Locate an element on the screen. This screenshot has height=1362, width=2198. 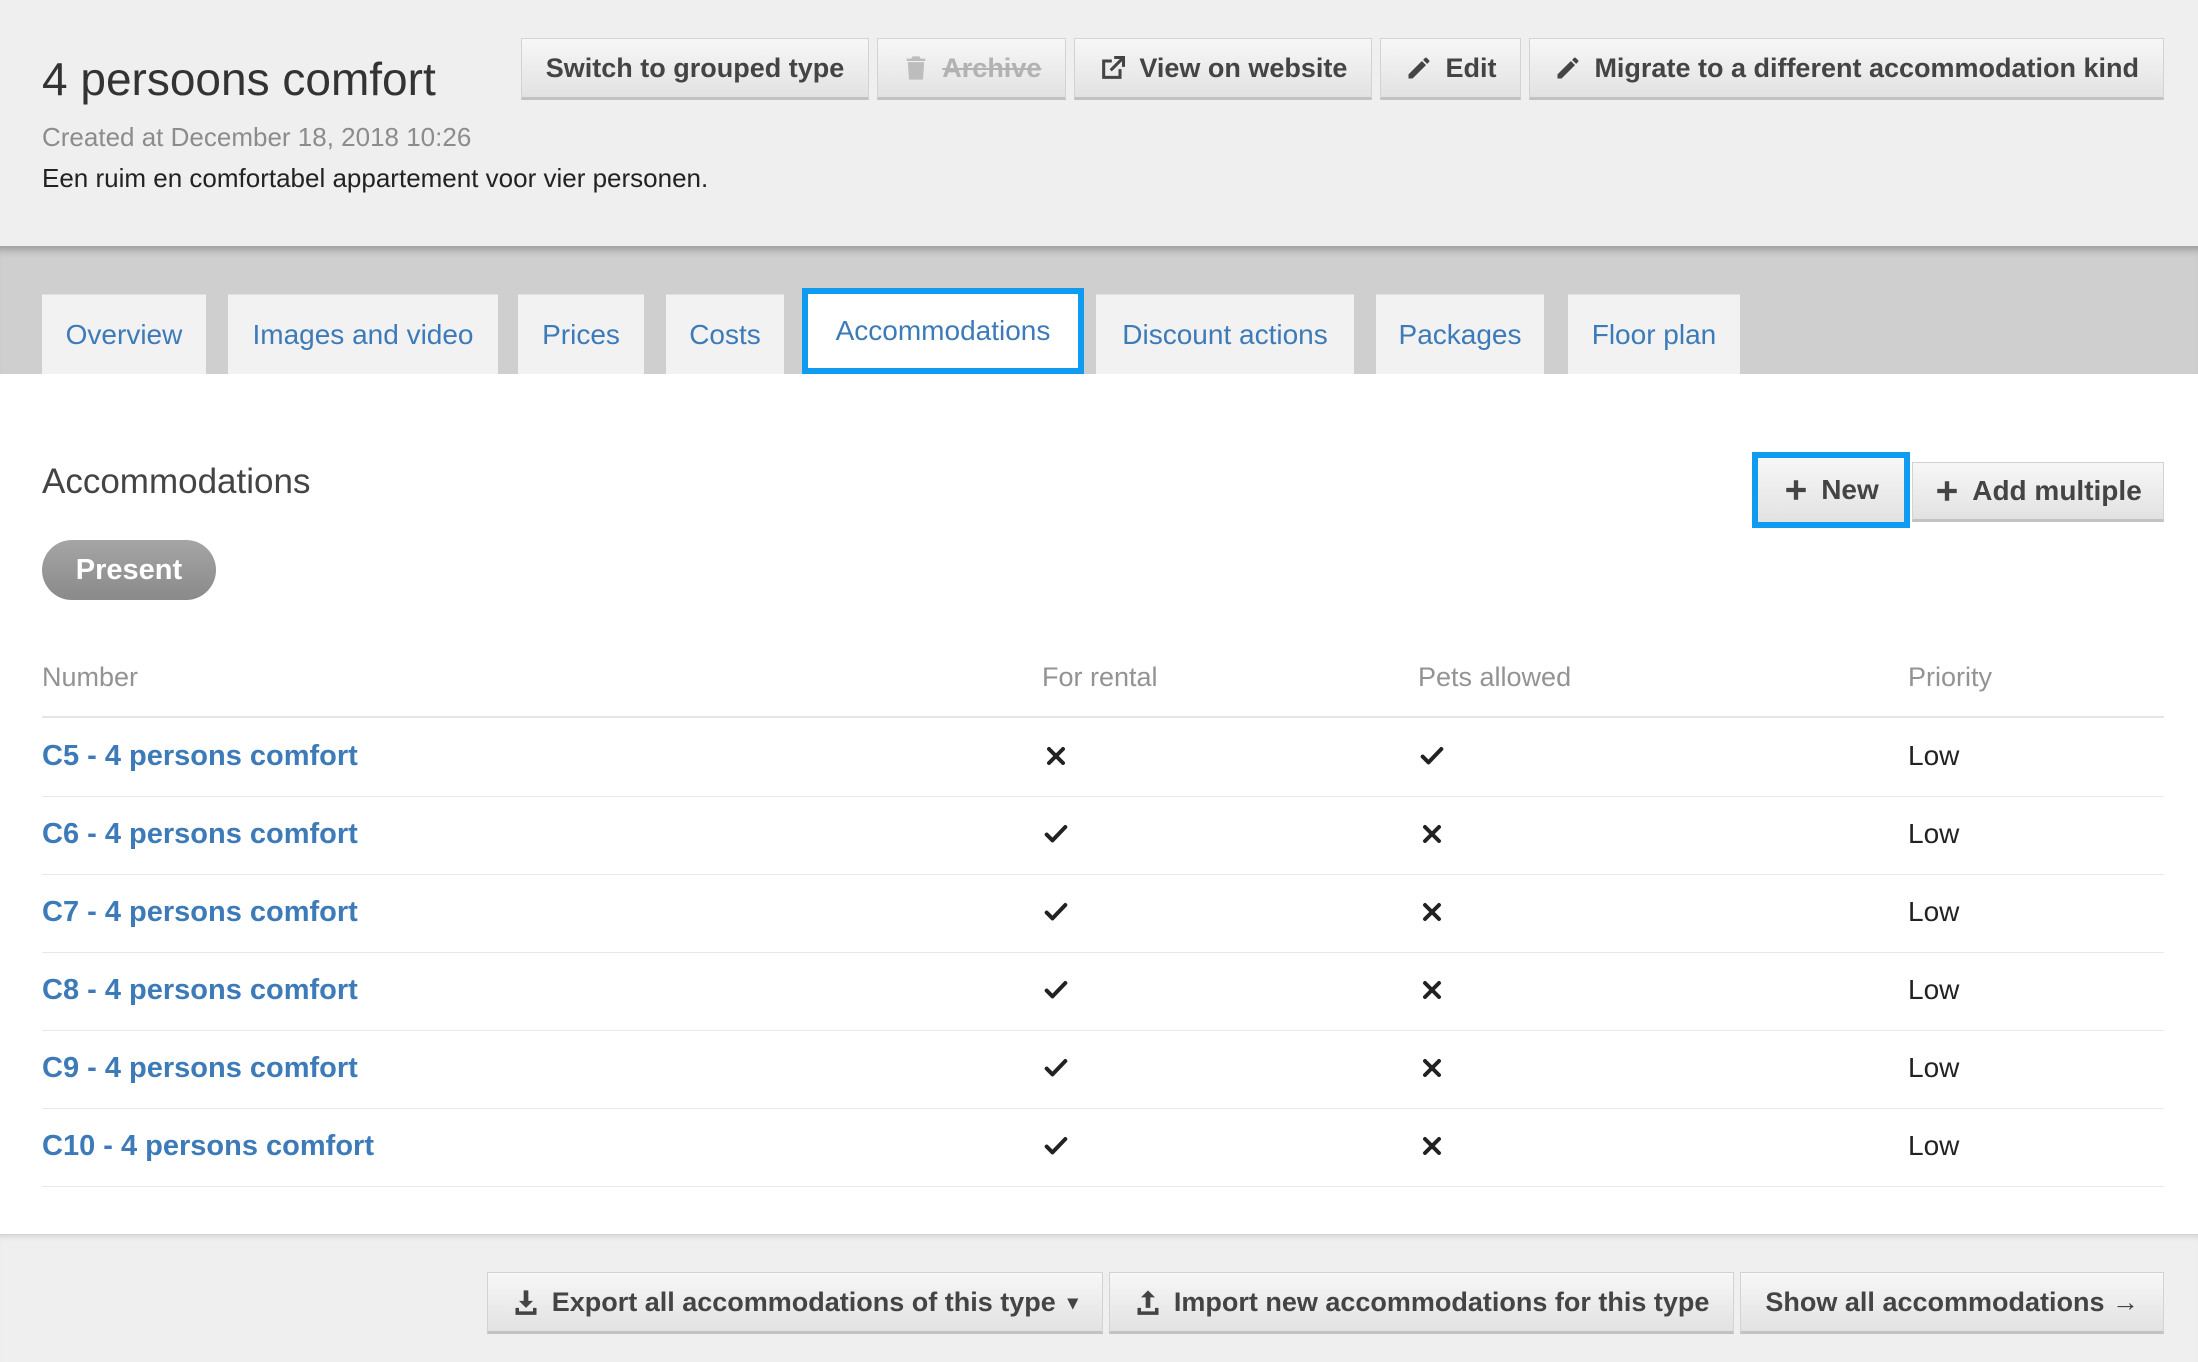
header-priority: Priority is located at coordinates (1950, 677).